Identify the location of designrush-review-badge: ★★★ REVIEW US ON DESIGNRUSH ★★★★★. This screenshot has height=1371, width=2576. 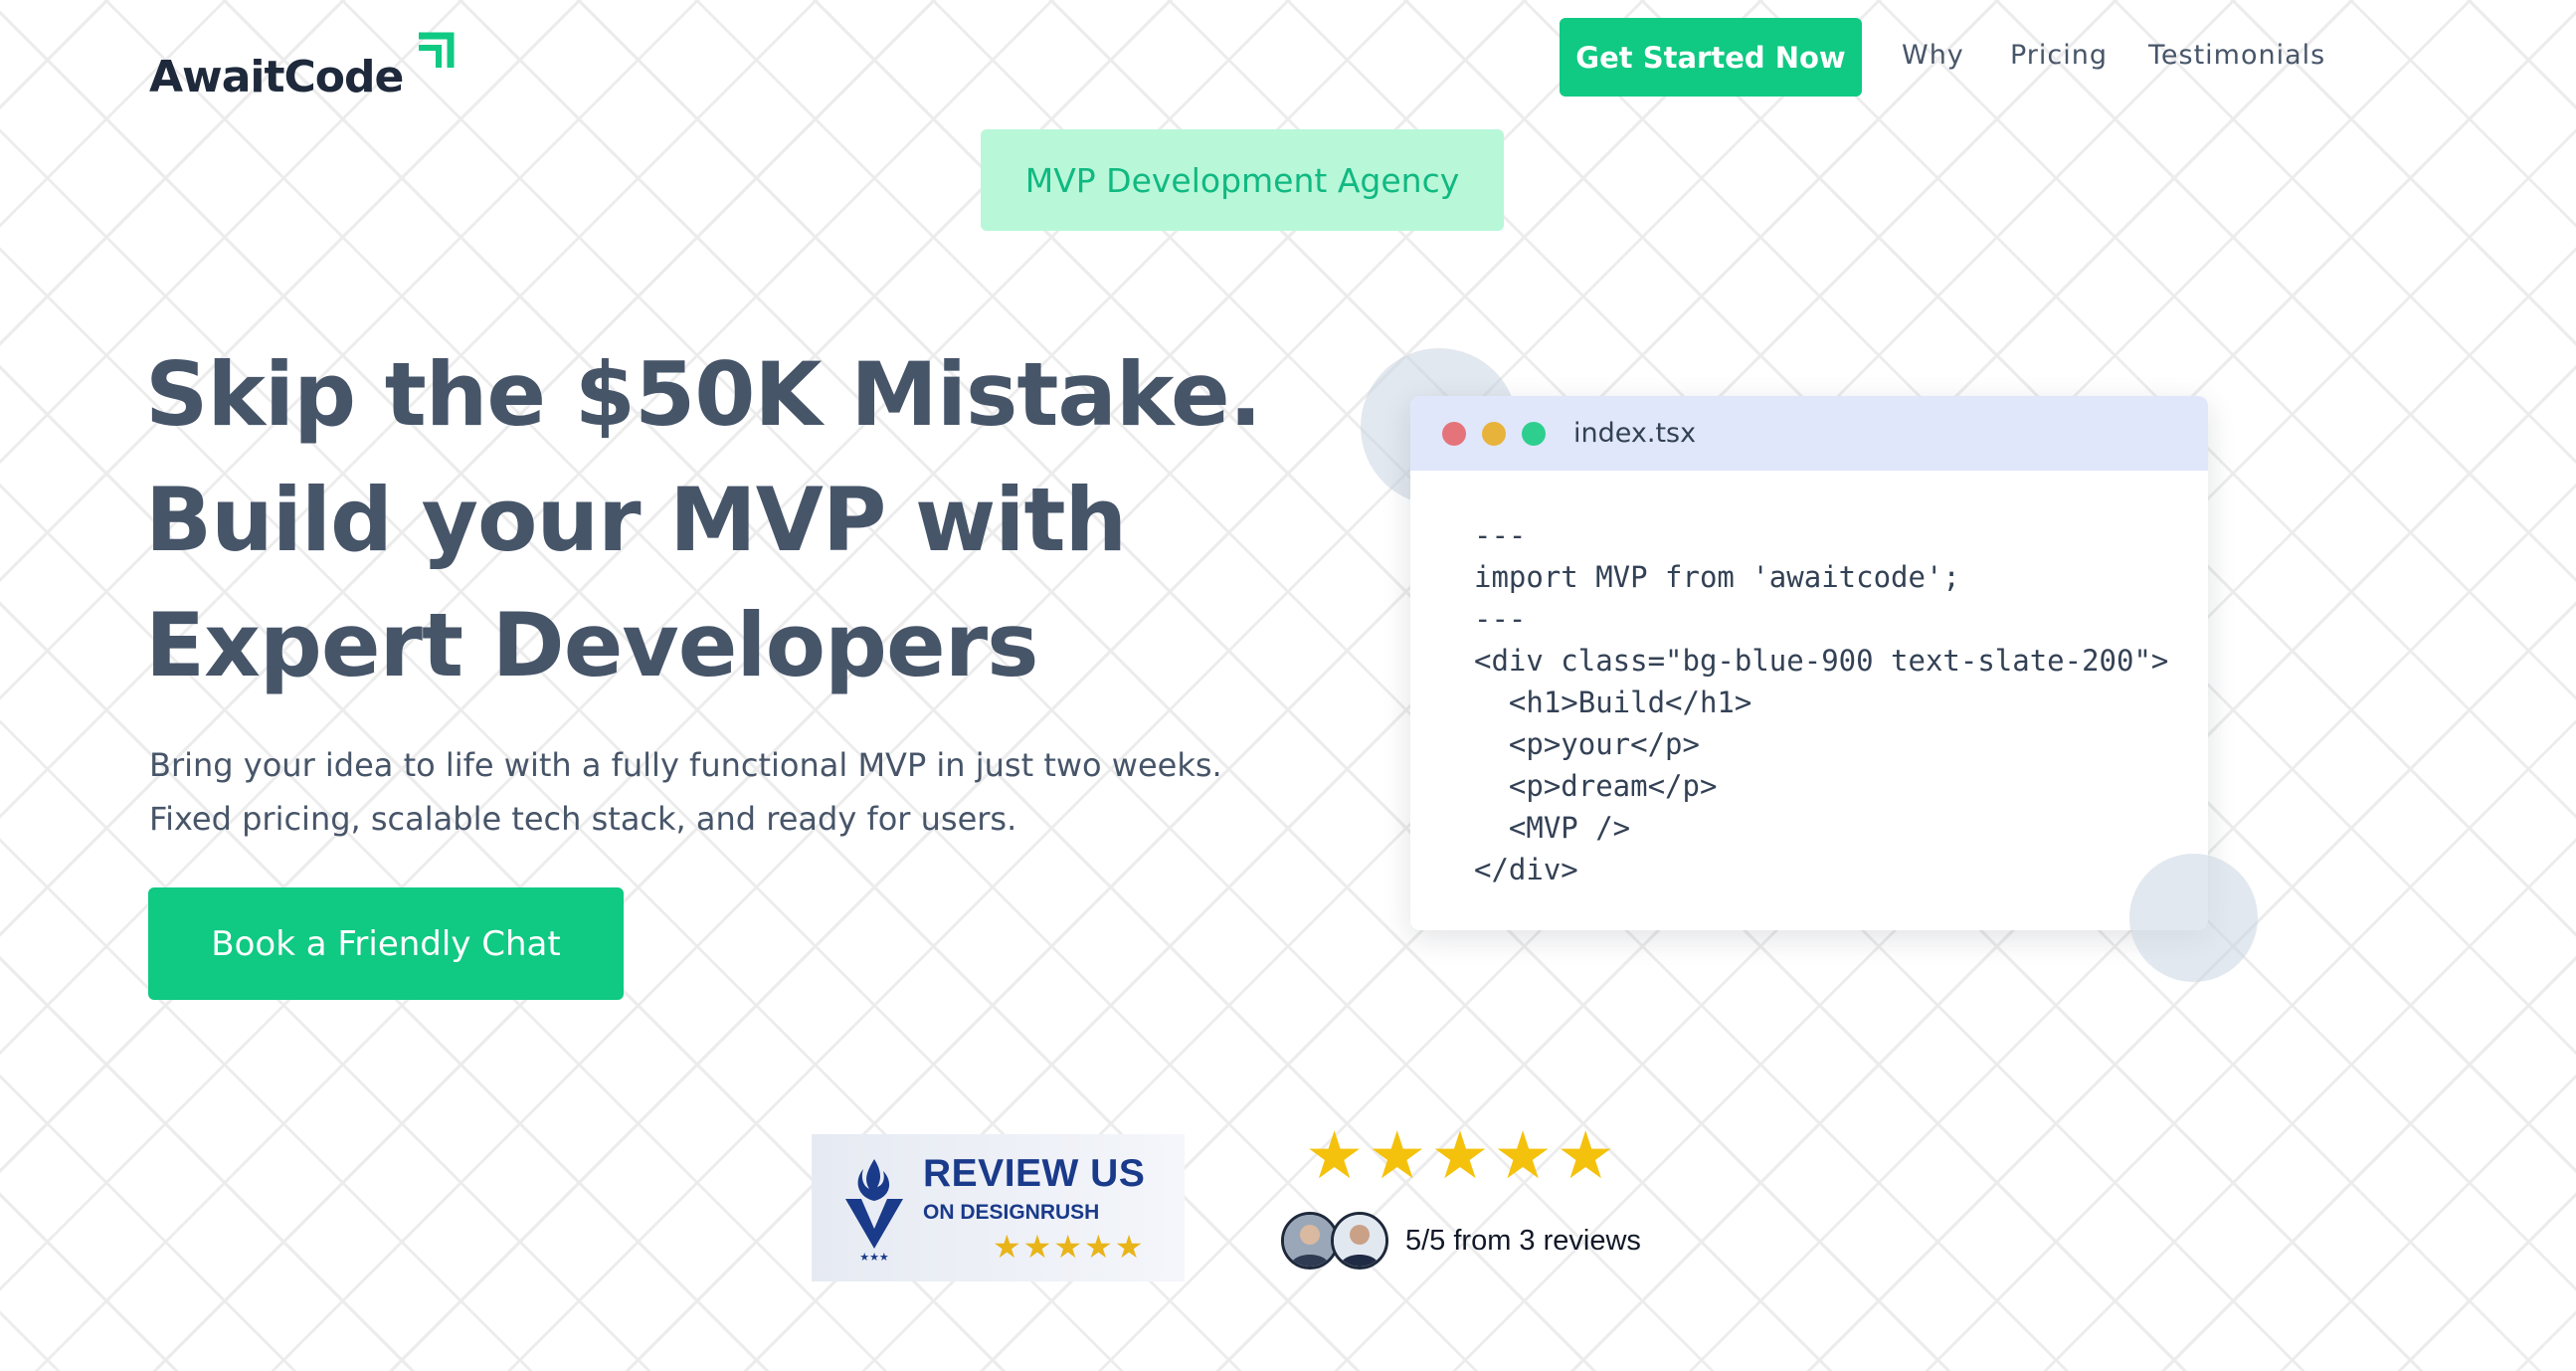
(998, 1207).